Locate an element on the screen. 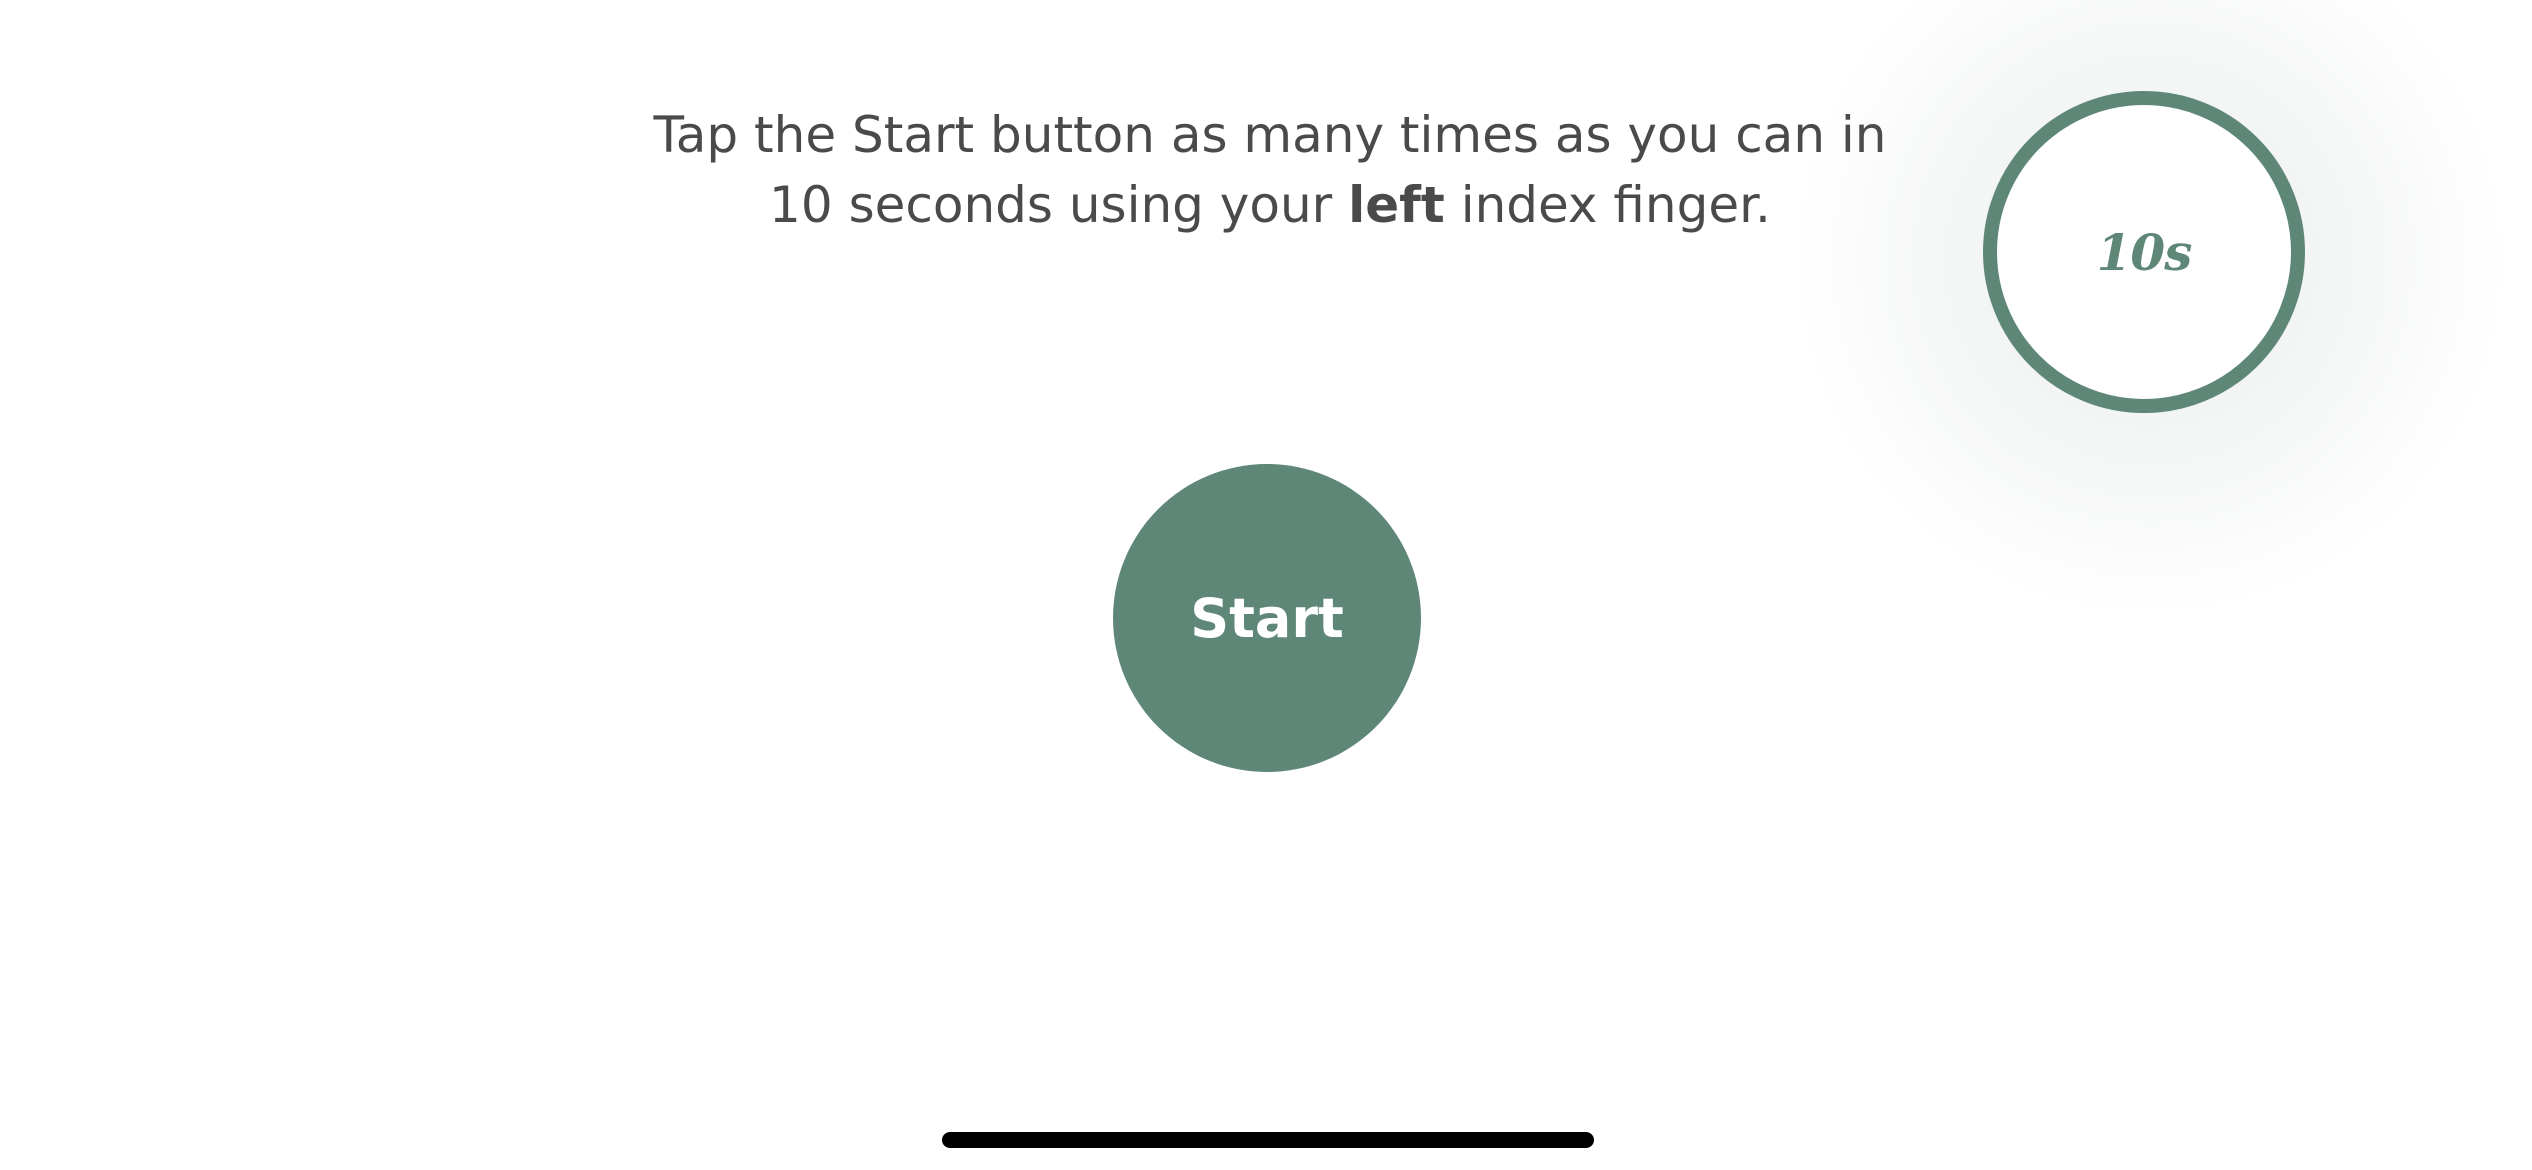 This screenshot has height=1170, width=2532. start-button-label: Start is located at coordinates (1267, 618).